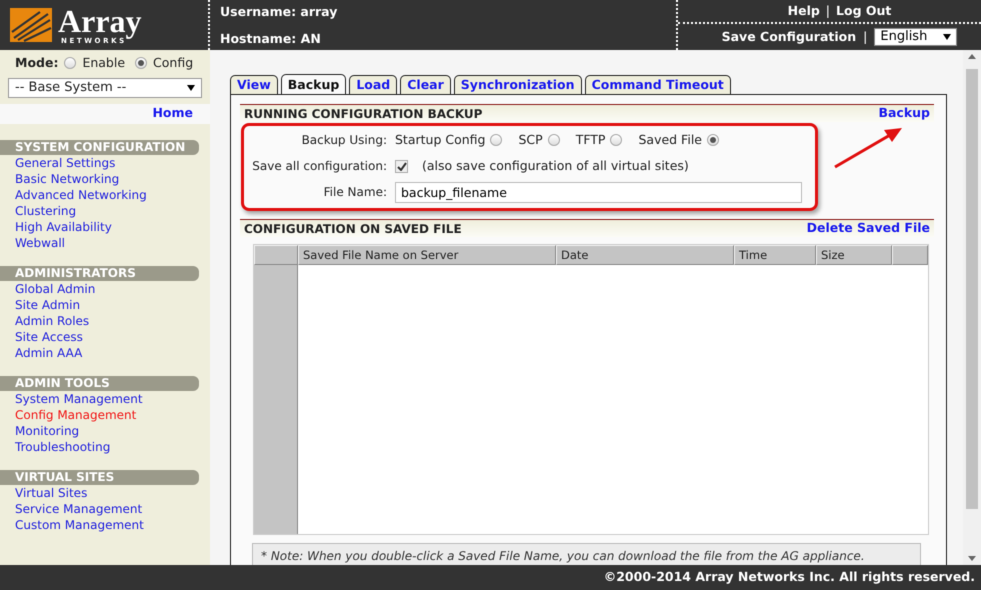 Image resolution: width=981 pixels, height=590 pixels. I want to click on context-dropdown: -- Base System --, so click(105, 88).